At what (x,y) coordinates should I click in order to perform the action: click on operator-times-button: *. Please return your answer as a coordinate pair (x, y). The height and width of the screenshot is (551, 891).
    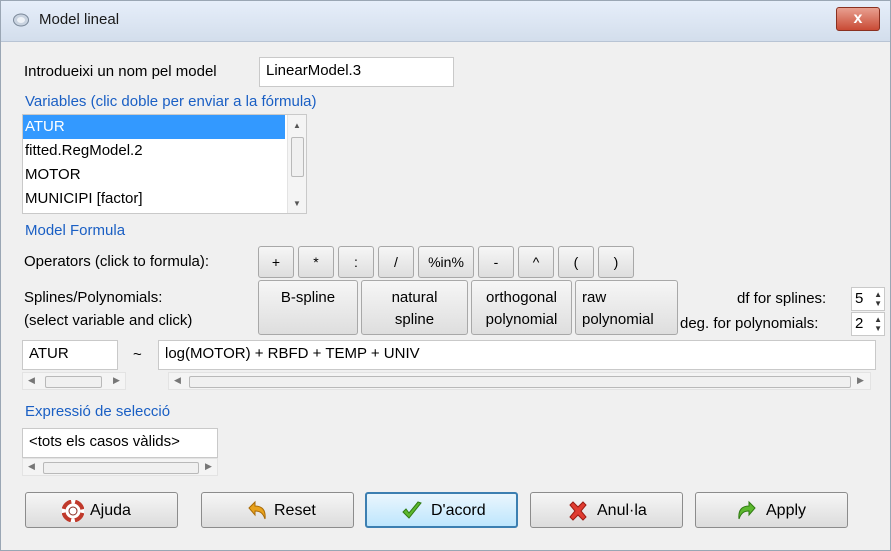
    Looking at the image, I should click on (316, 262).